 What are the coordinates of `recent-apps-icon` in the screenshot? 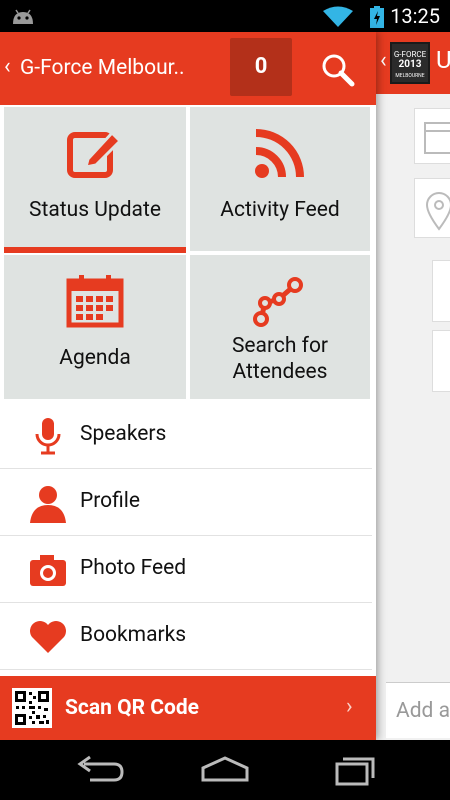 It's located at (355, 770).